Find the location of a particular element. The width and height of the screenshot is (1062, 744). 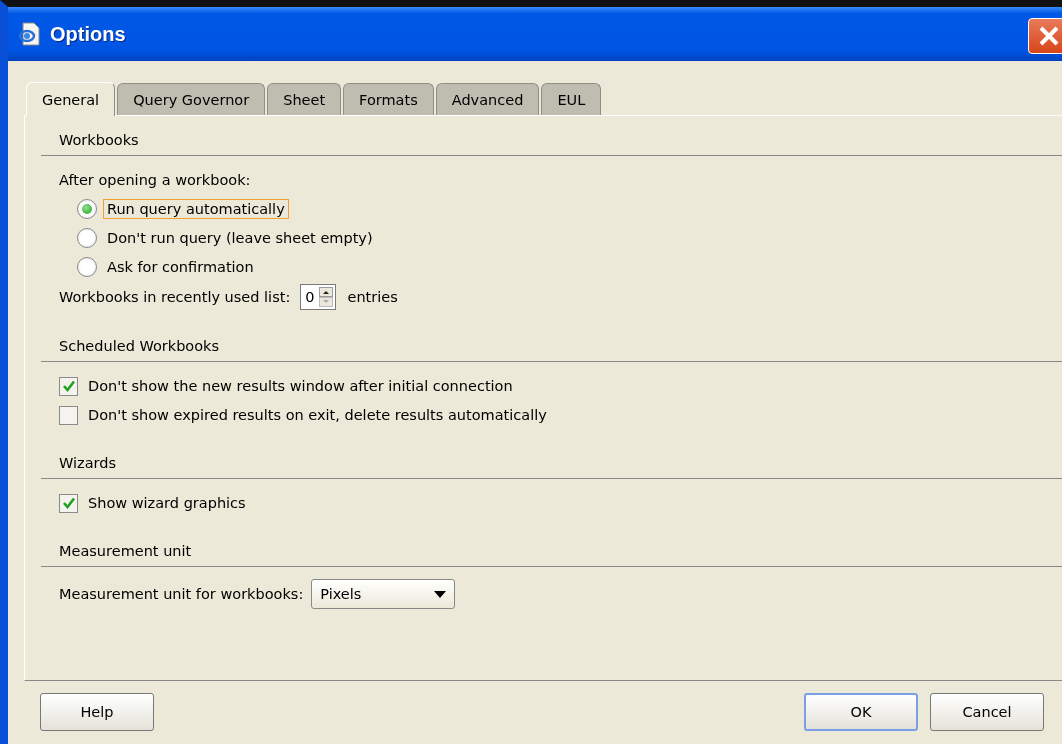

dialog-button: OK is located at coordinates (861, 712).